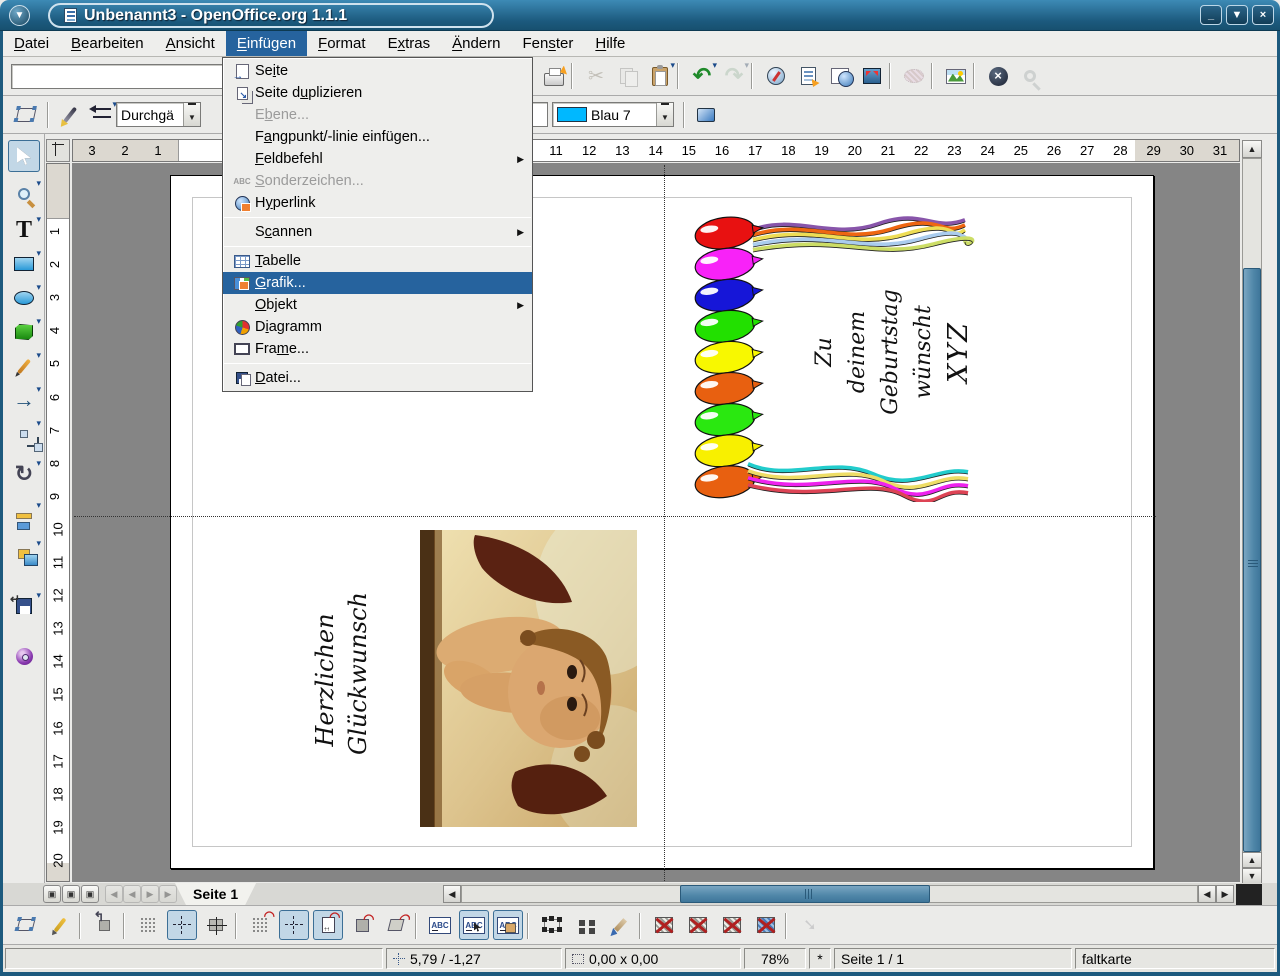 The height and width of the screenshot is (976, 1280). I want to click on guides-to-front-button, so click(216, 925).